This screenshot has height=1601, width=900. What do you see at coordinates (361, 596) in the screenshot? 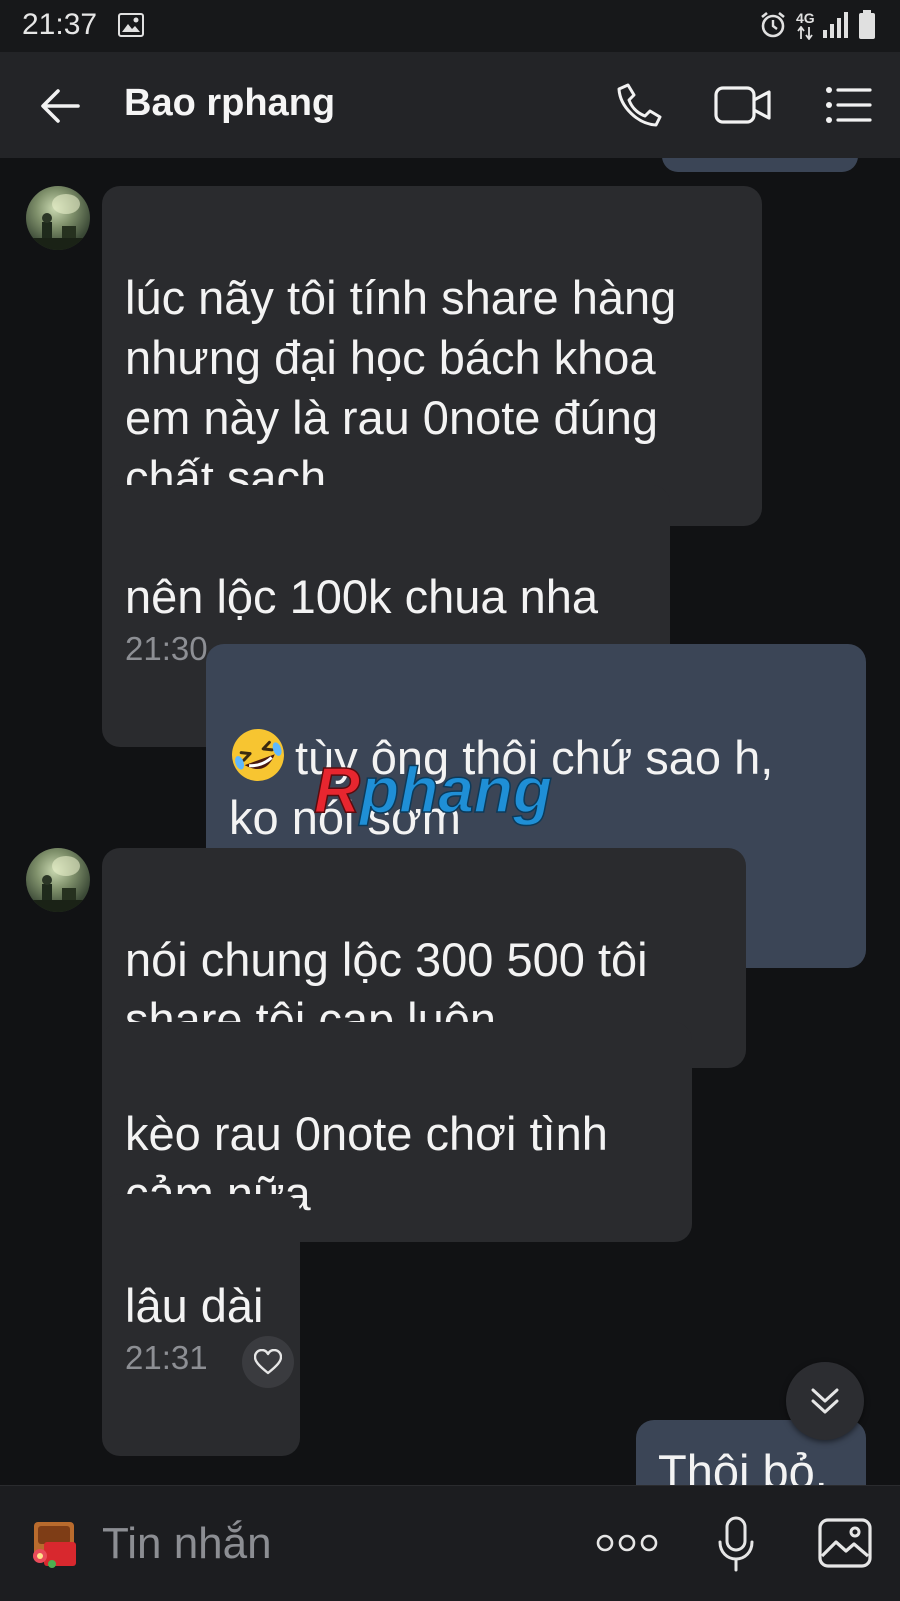
I see `message-text: nên lộc 100k chua nha` at bounding box center [361, 596].